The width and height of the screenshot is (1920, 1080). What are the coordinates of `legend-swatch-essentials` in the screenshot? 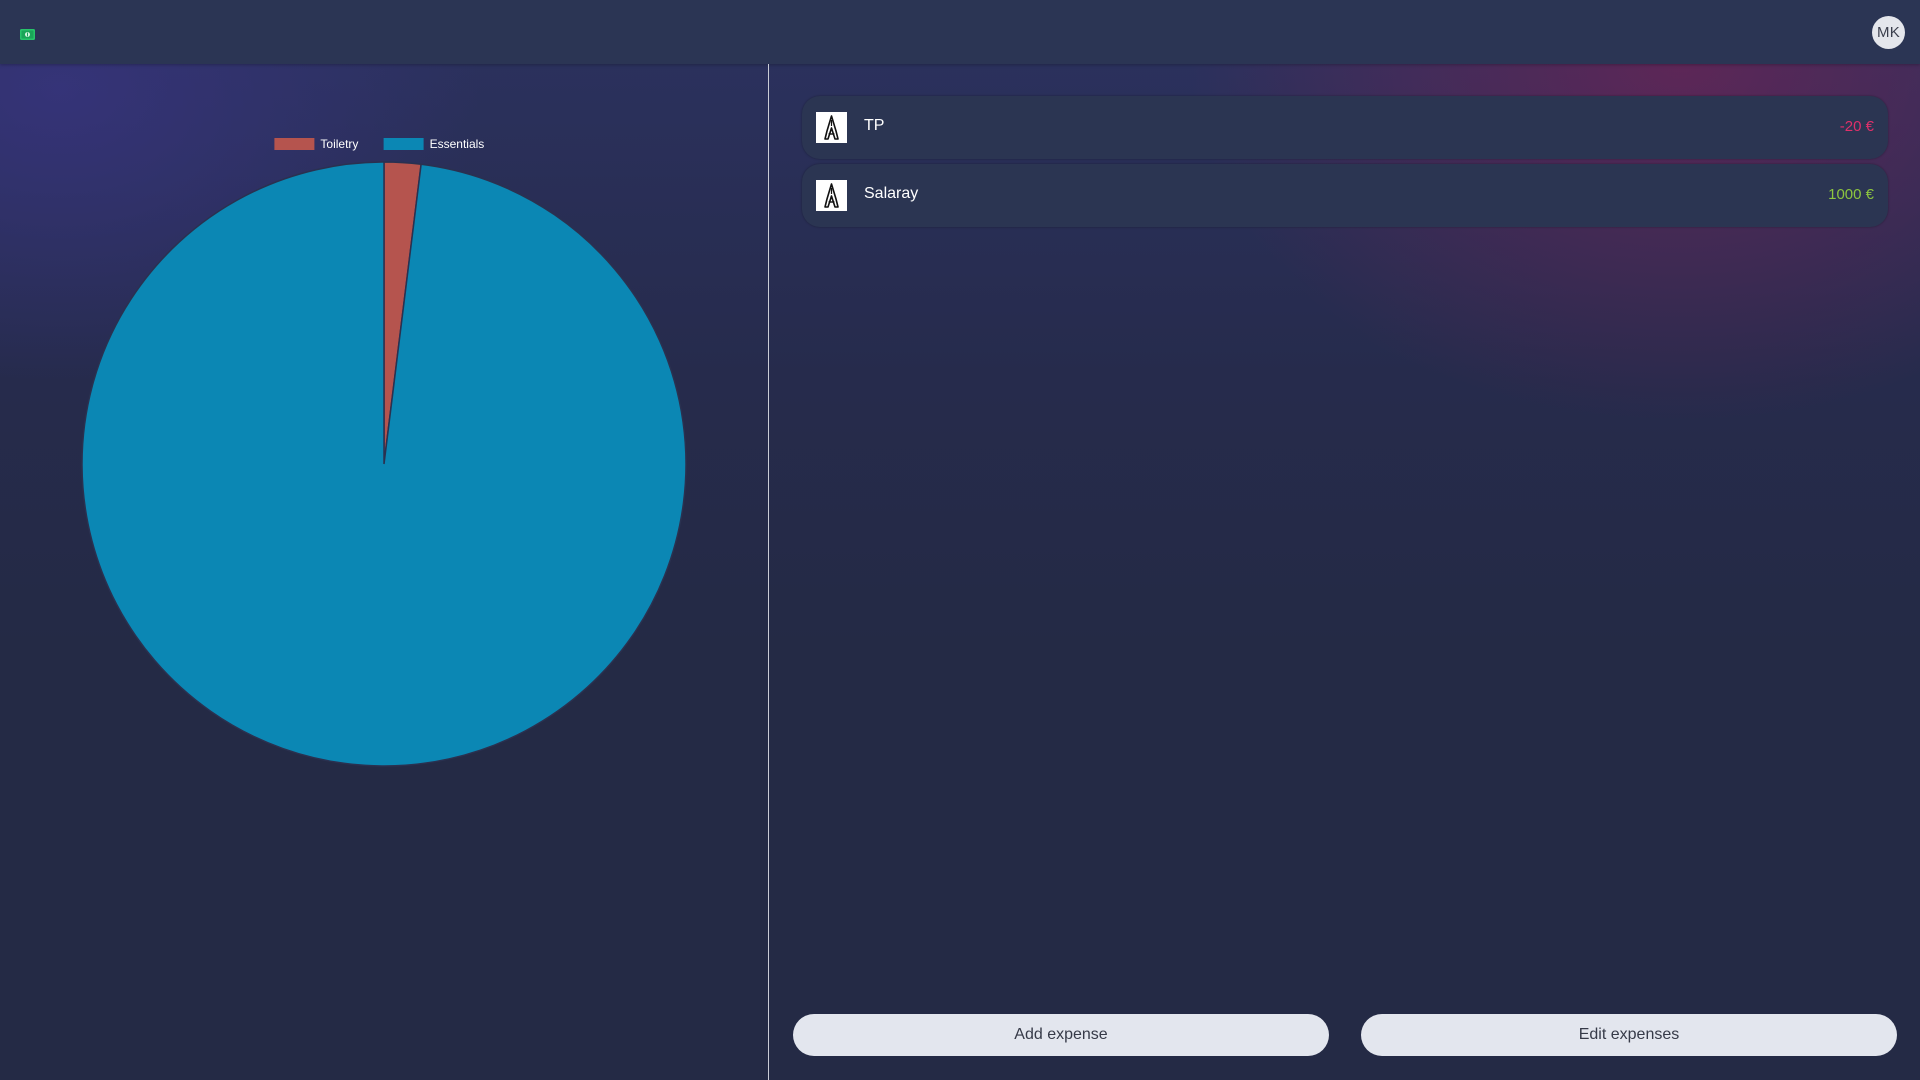 It's located at (403, 144).